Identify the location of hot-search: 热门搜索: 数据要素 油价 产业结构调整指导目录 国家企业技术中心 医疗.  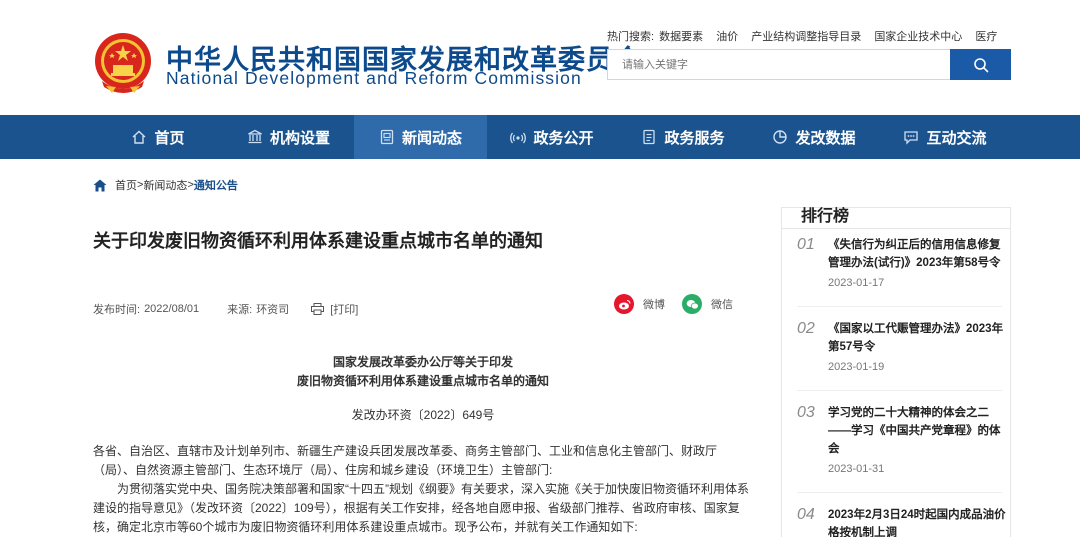
(807, 36).